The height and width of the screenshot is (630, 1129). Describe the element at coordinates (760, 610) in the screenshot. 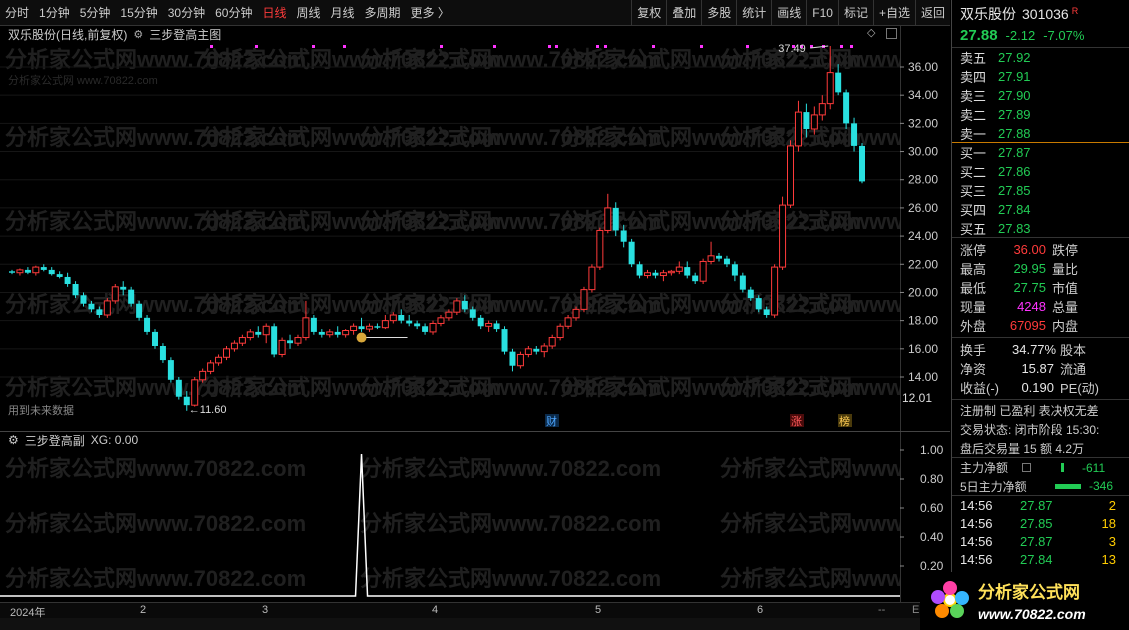

I see `time-label: 6` at that location.